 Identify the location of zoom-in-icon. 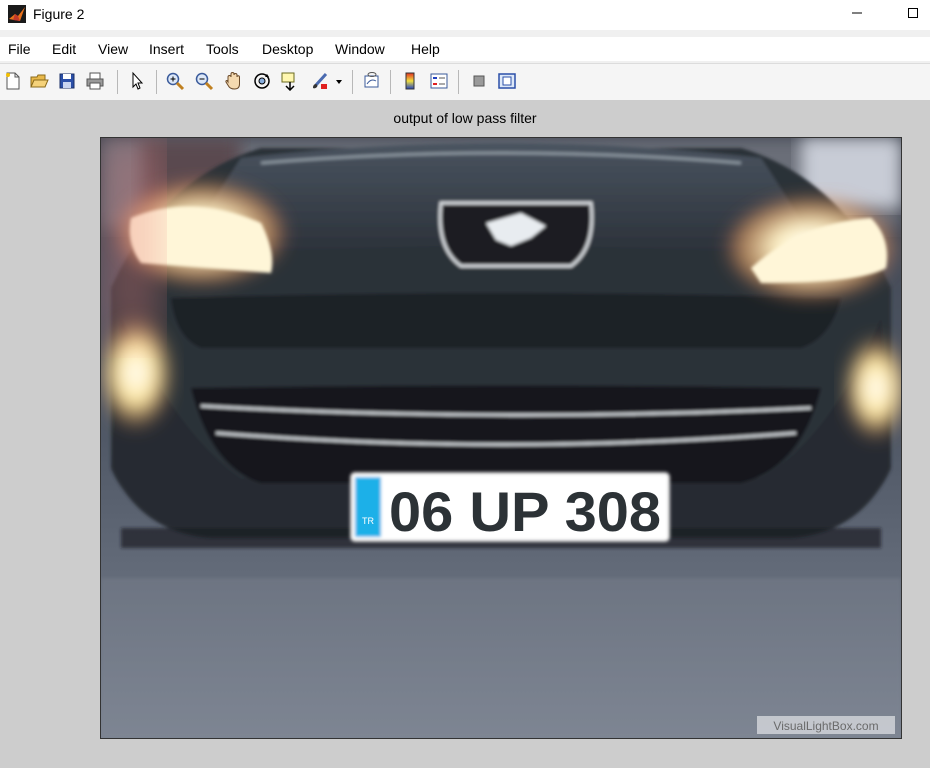
(175, 81).